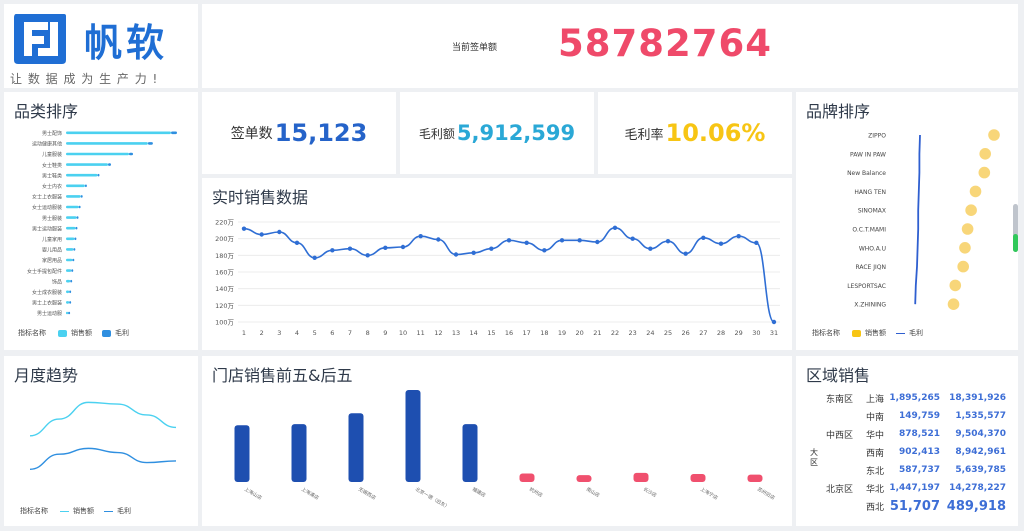  Describe the element at coordinates (385, 333) in the screenshot. I see `x-tick-label: 9` at that location.